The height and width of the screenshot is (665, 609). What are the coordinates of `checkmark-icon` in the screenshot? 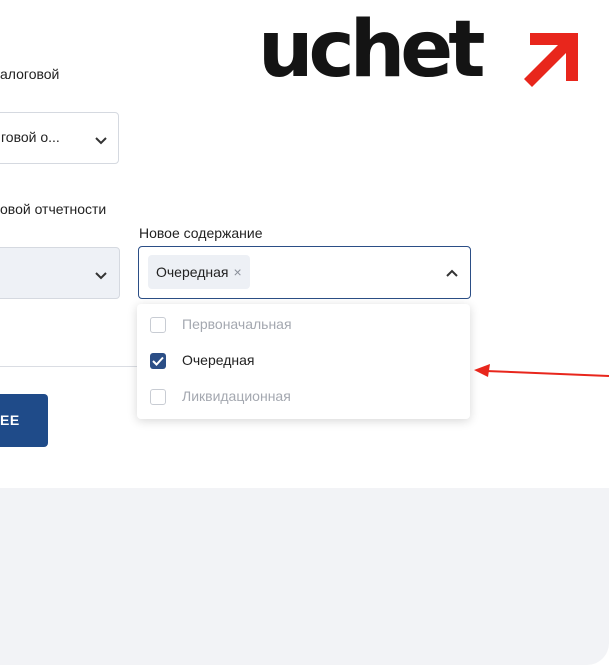 It's located at (158, 361).